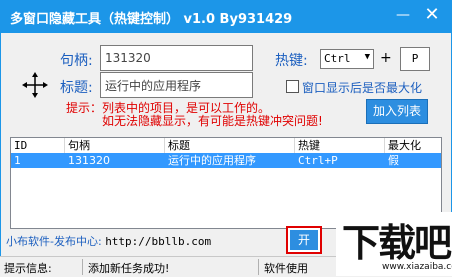 The image size is (452, 277). What do you see at coordinates (397, 111) in the screenshot?
I see `add-to-list-button: 加入列表` at bounding box center [397, 111].